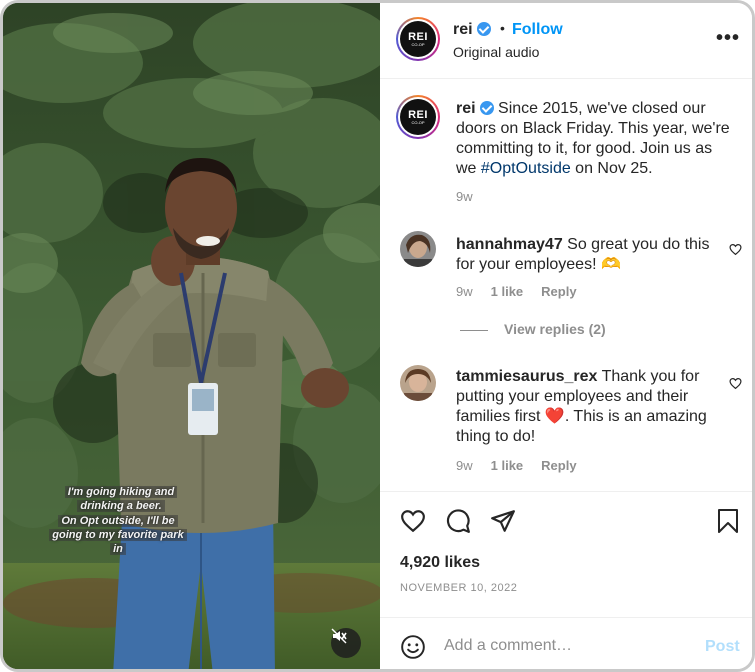 The height and width of the screenshot is (672, 755). I want to click on post-date: NOVEMBER 10, 2022, so click(458, 588).